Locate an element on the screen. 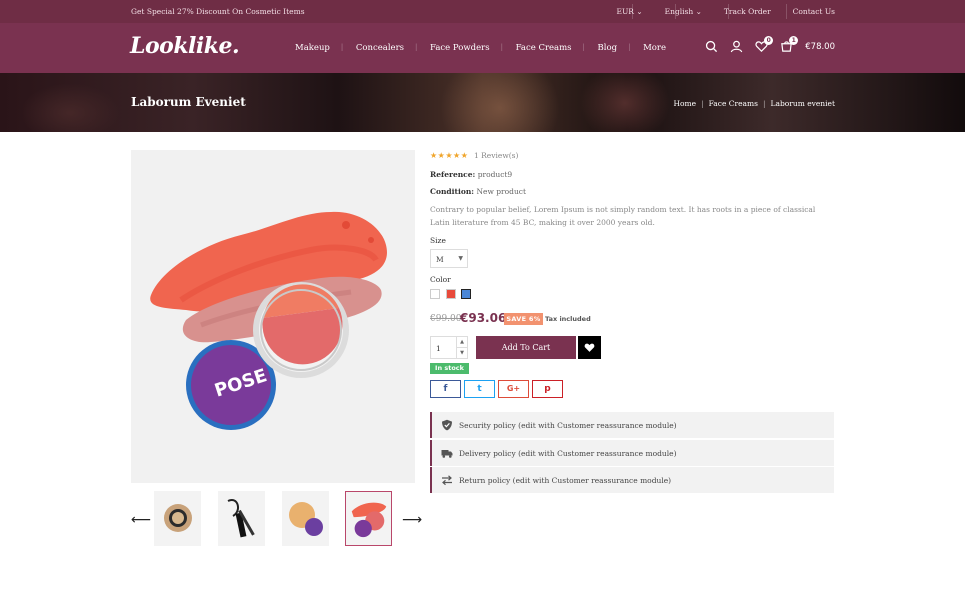 The height and width of the screenshot is (600, 965). heart-icon is located at coordinates (589, 347).